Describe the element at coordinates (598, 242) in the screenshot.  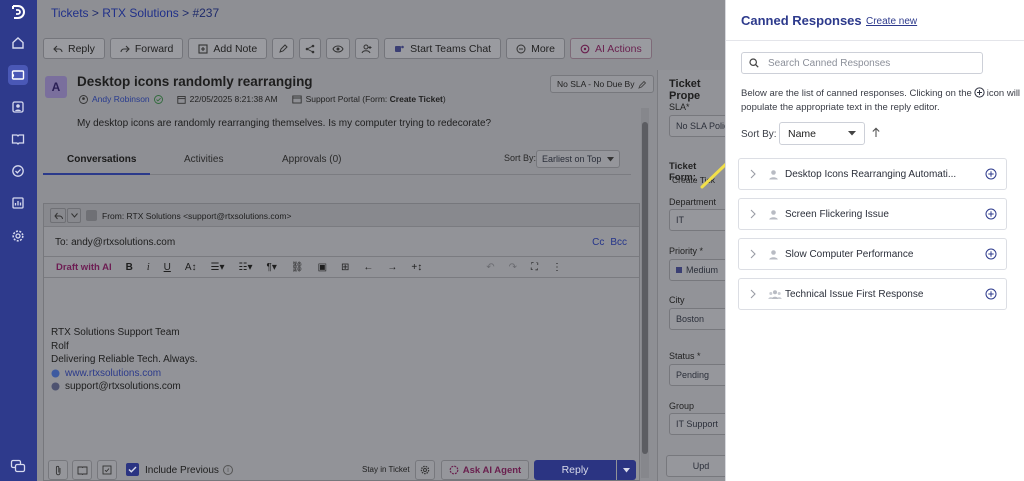
I see `cc-link: Cc` at that location.